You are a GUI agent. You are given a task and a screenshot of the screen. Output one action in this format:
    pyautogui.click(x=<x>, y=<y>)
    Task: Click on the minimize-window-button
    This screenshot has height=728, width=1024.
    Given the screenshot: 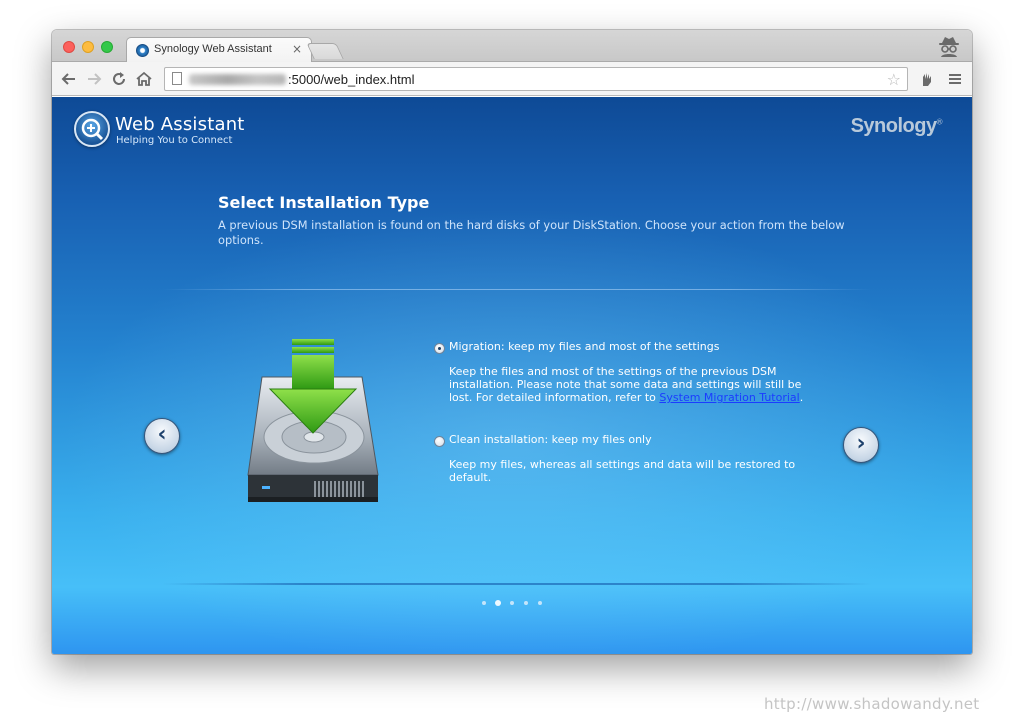 What is the action you would take?
    pyautogui.click(x=88, y=47)
    